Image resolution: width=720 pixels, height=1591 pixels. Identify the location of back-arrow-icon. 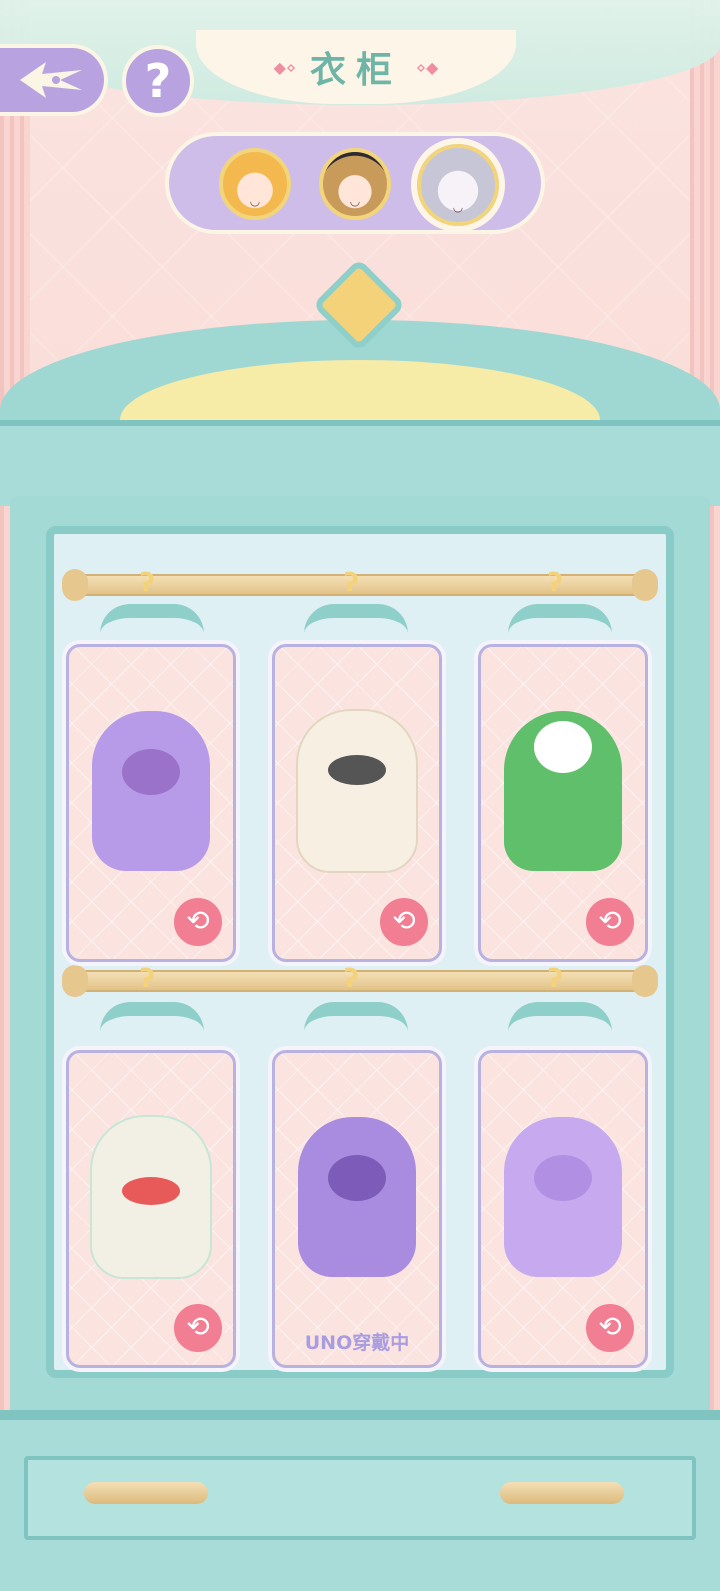
(51, 80).